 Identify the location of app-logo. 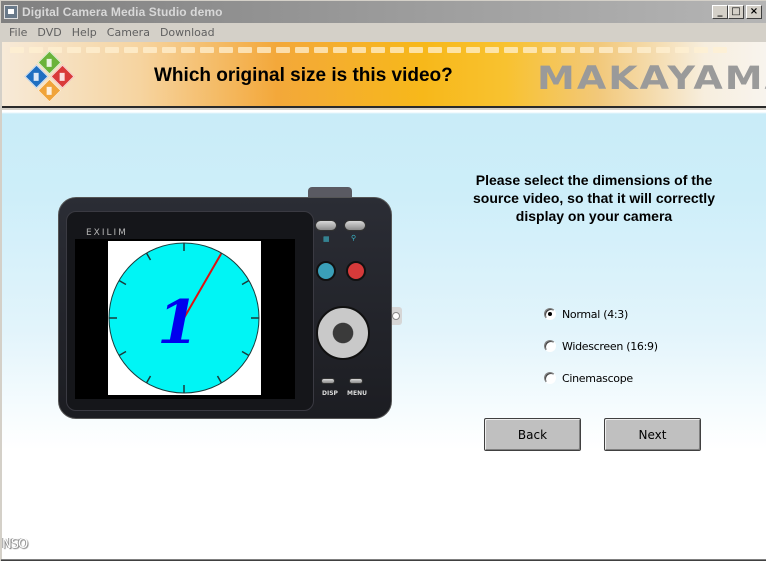
(49, 76).